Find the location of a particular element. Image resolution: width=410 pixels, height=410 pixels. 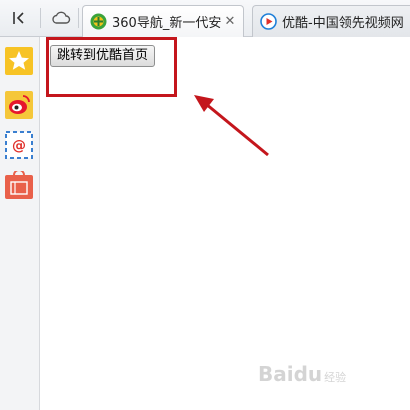

baidu-watermark: Baidu 经验 is located at coordinates (302, 374).